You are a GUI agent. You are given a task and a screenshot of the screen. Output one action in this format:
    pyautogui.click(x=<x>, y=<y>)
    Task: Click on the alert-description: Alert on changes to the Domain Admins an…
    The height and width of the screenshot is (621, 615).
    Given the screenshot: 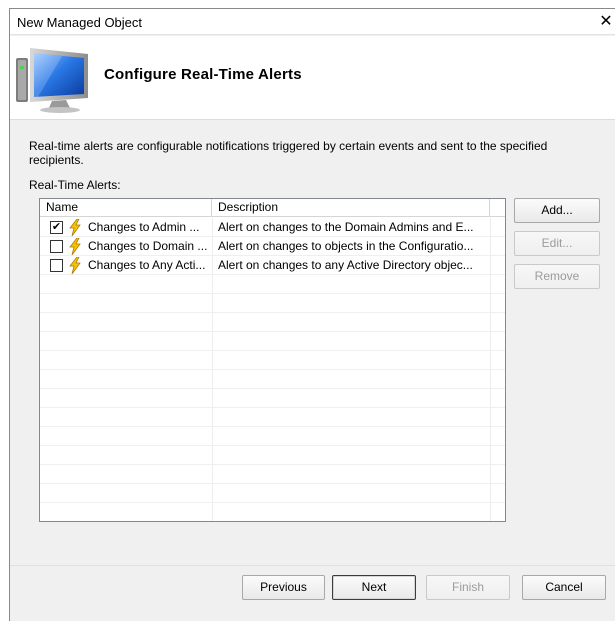 What is the action you would take?
    pyautogui.click(x=346, y=227)
    